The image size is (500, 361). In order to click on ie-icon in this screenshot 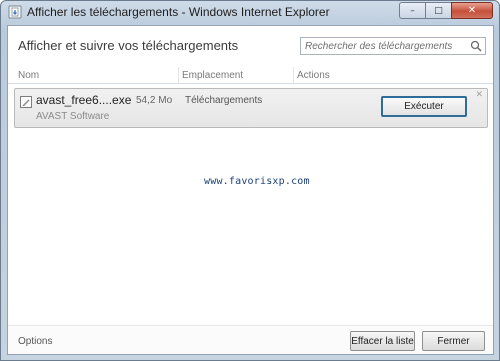, I will do `click(15, 12)`.